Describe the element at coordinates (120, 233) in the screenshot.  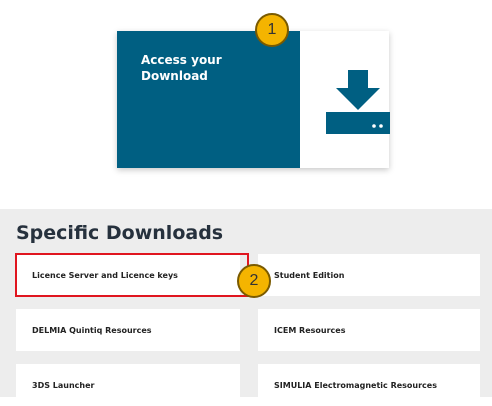
I see `specific-downloads-heading: Specific Downloads` at that location.